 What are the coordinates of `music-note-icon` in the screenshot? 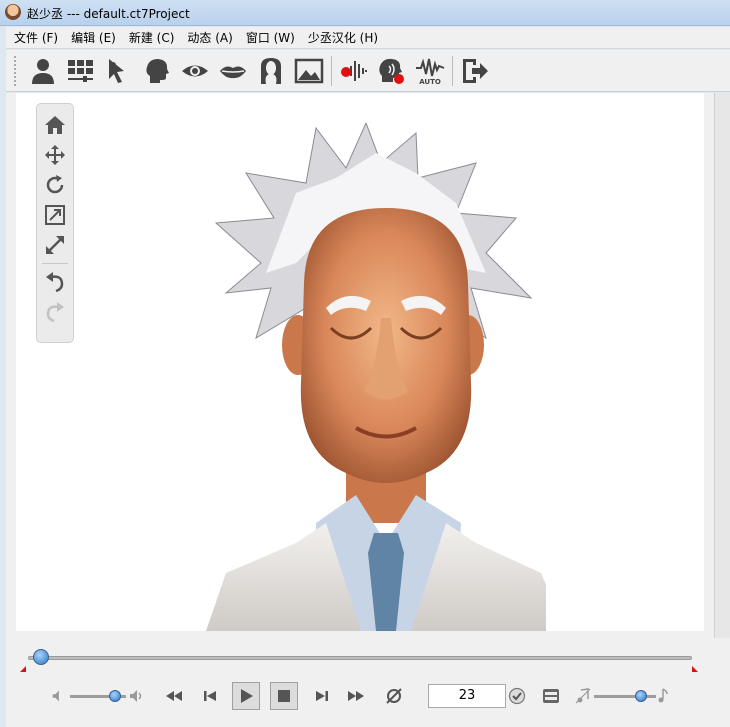 It's located at (663, 695).